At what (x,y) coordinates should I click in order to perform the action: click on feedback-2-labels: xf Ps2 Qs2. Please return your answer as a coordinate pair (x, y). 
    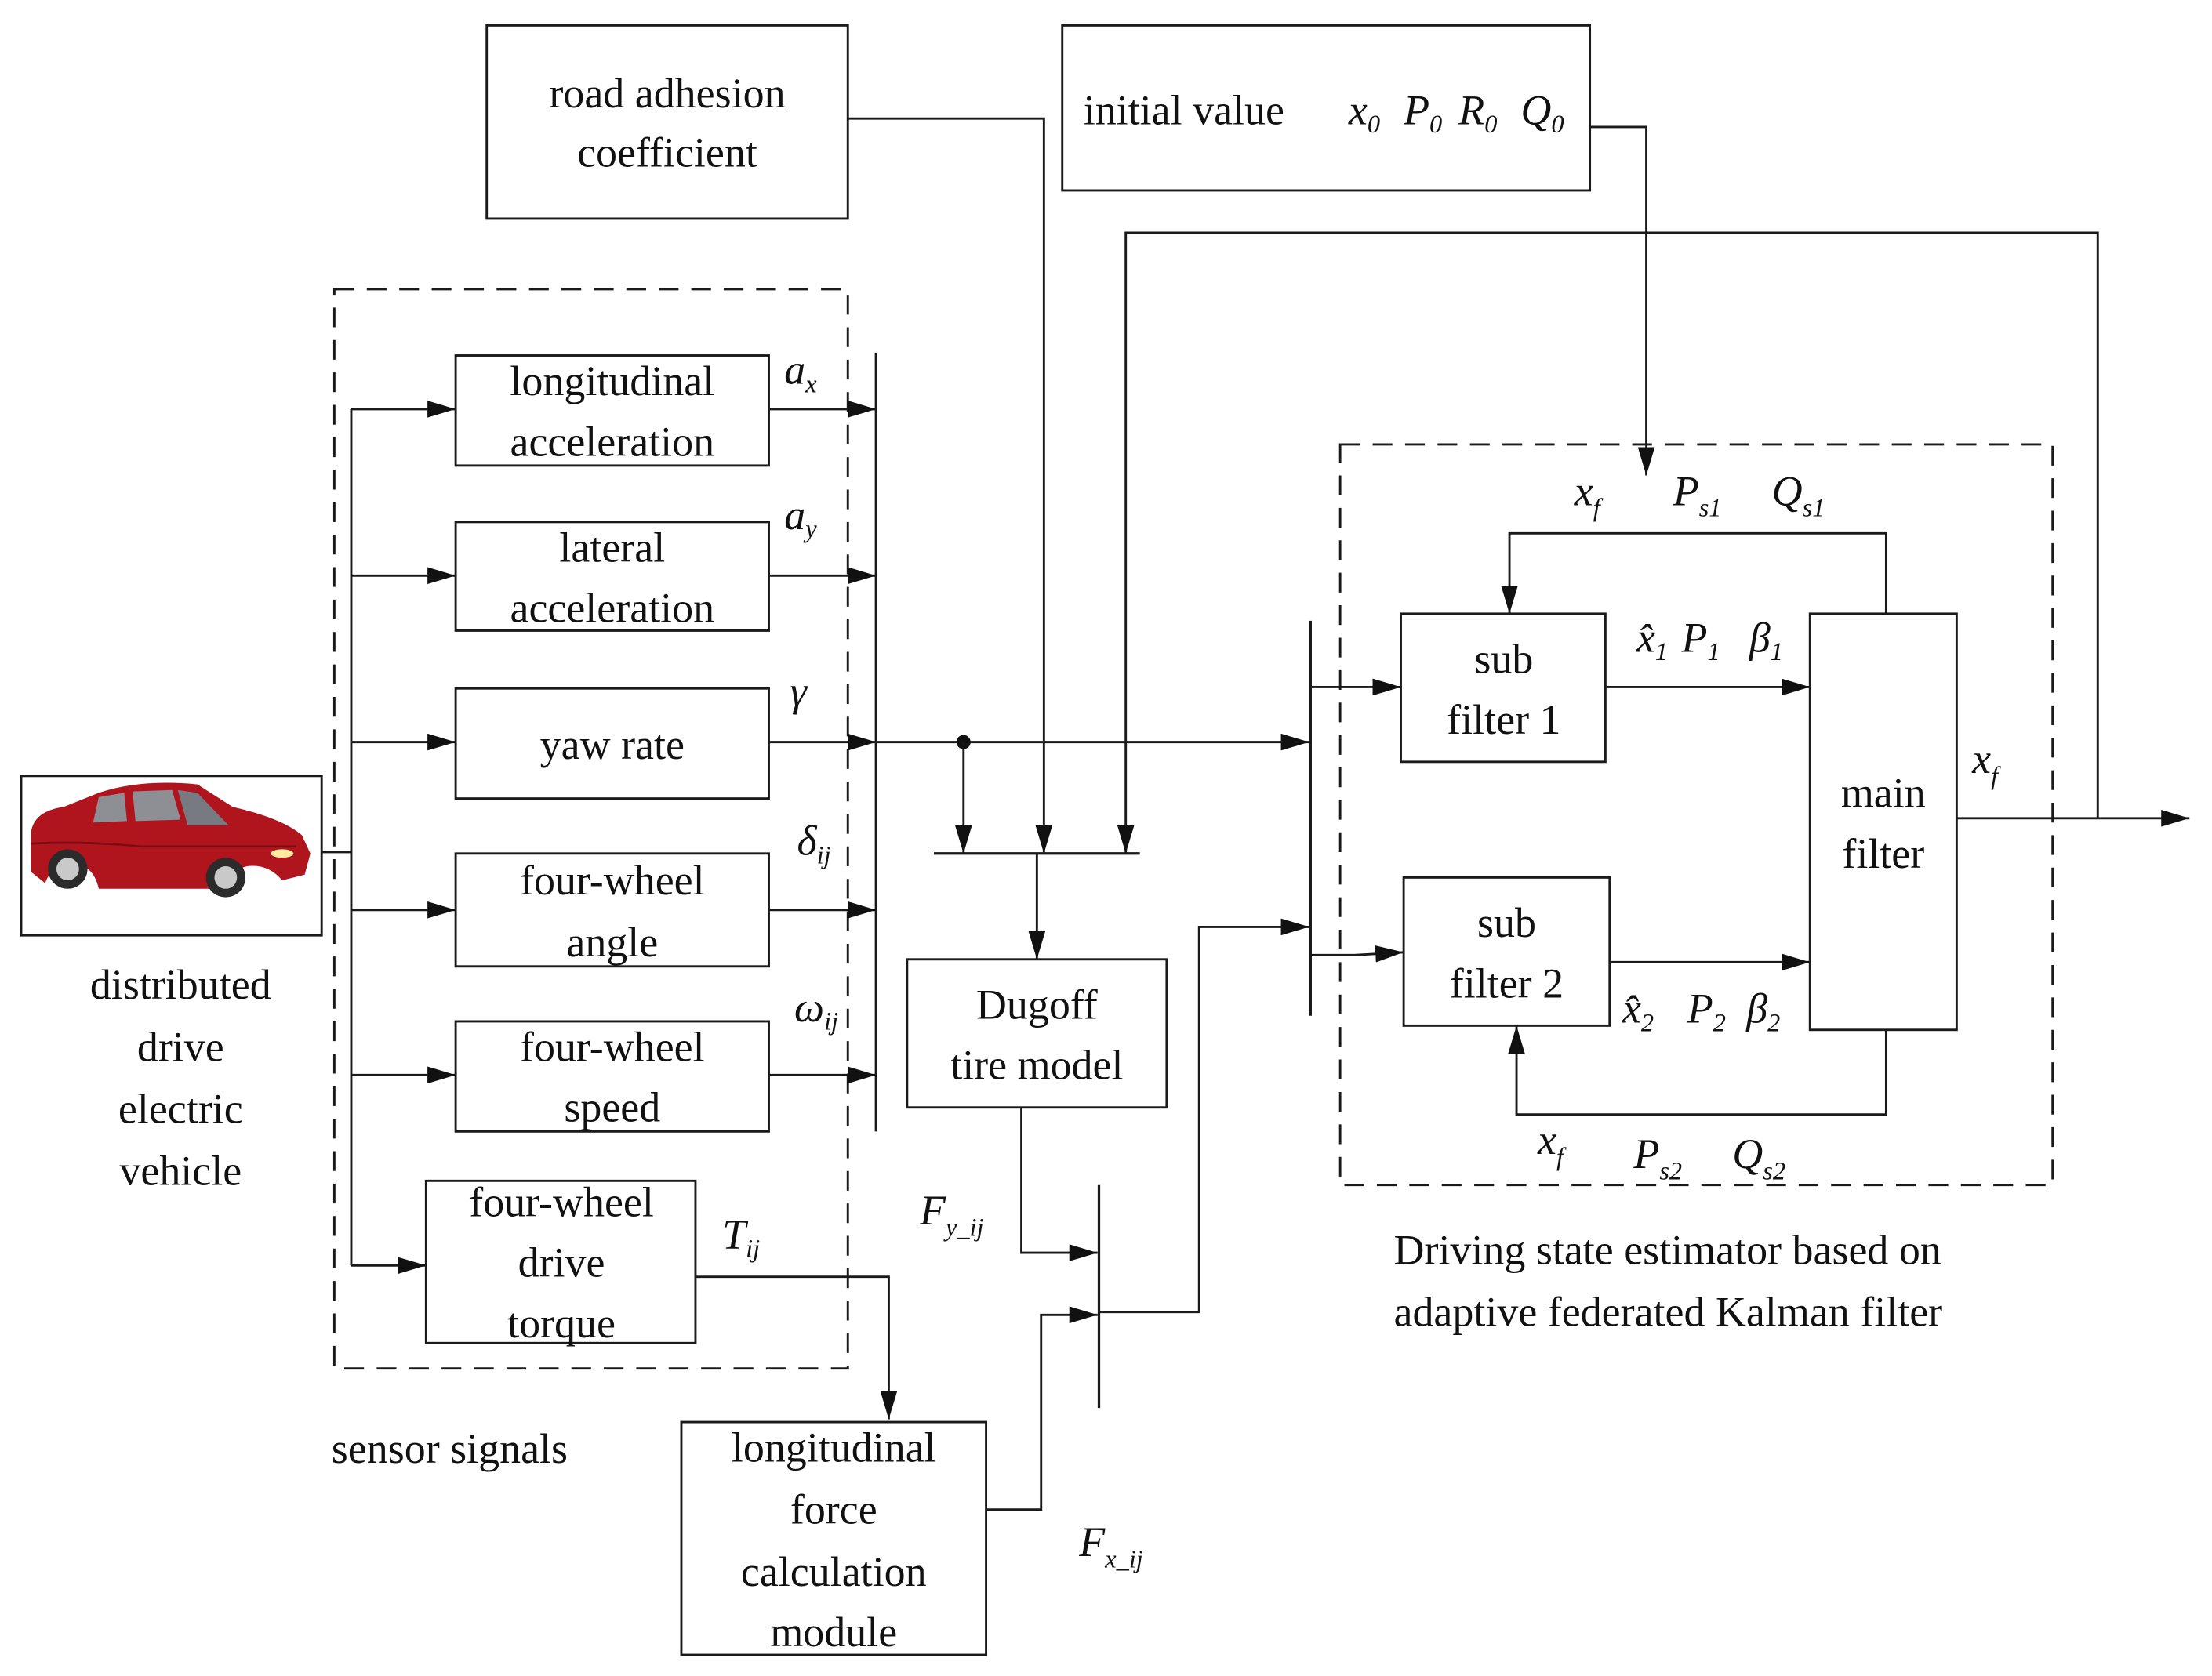
    Looking at the image, I should click on (1661, 1150).